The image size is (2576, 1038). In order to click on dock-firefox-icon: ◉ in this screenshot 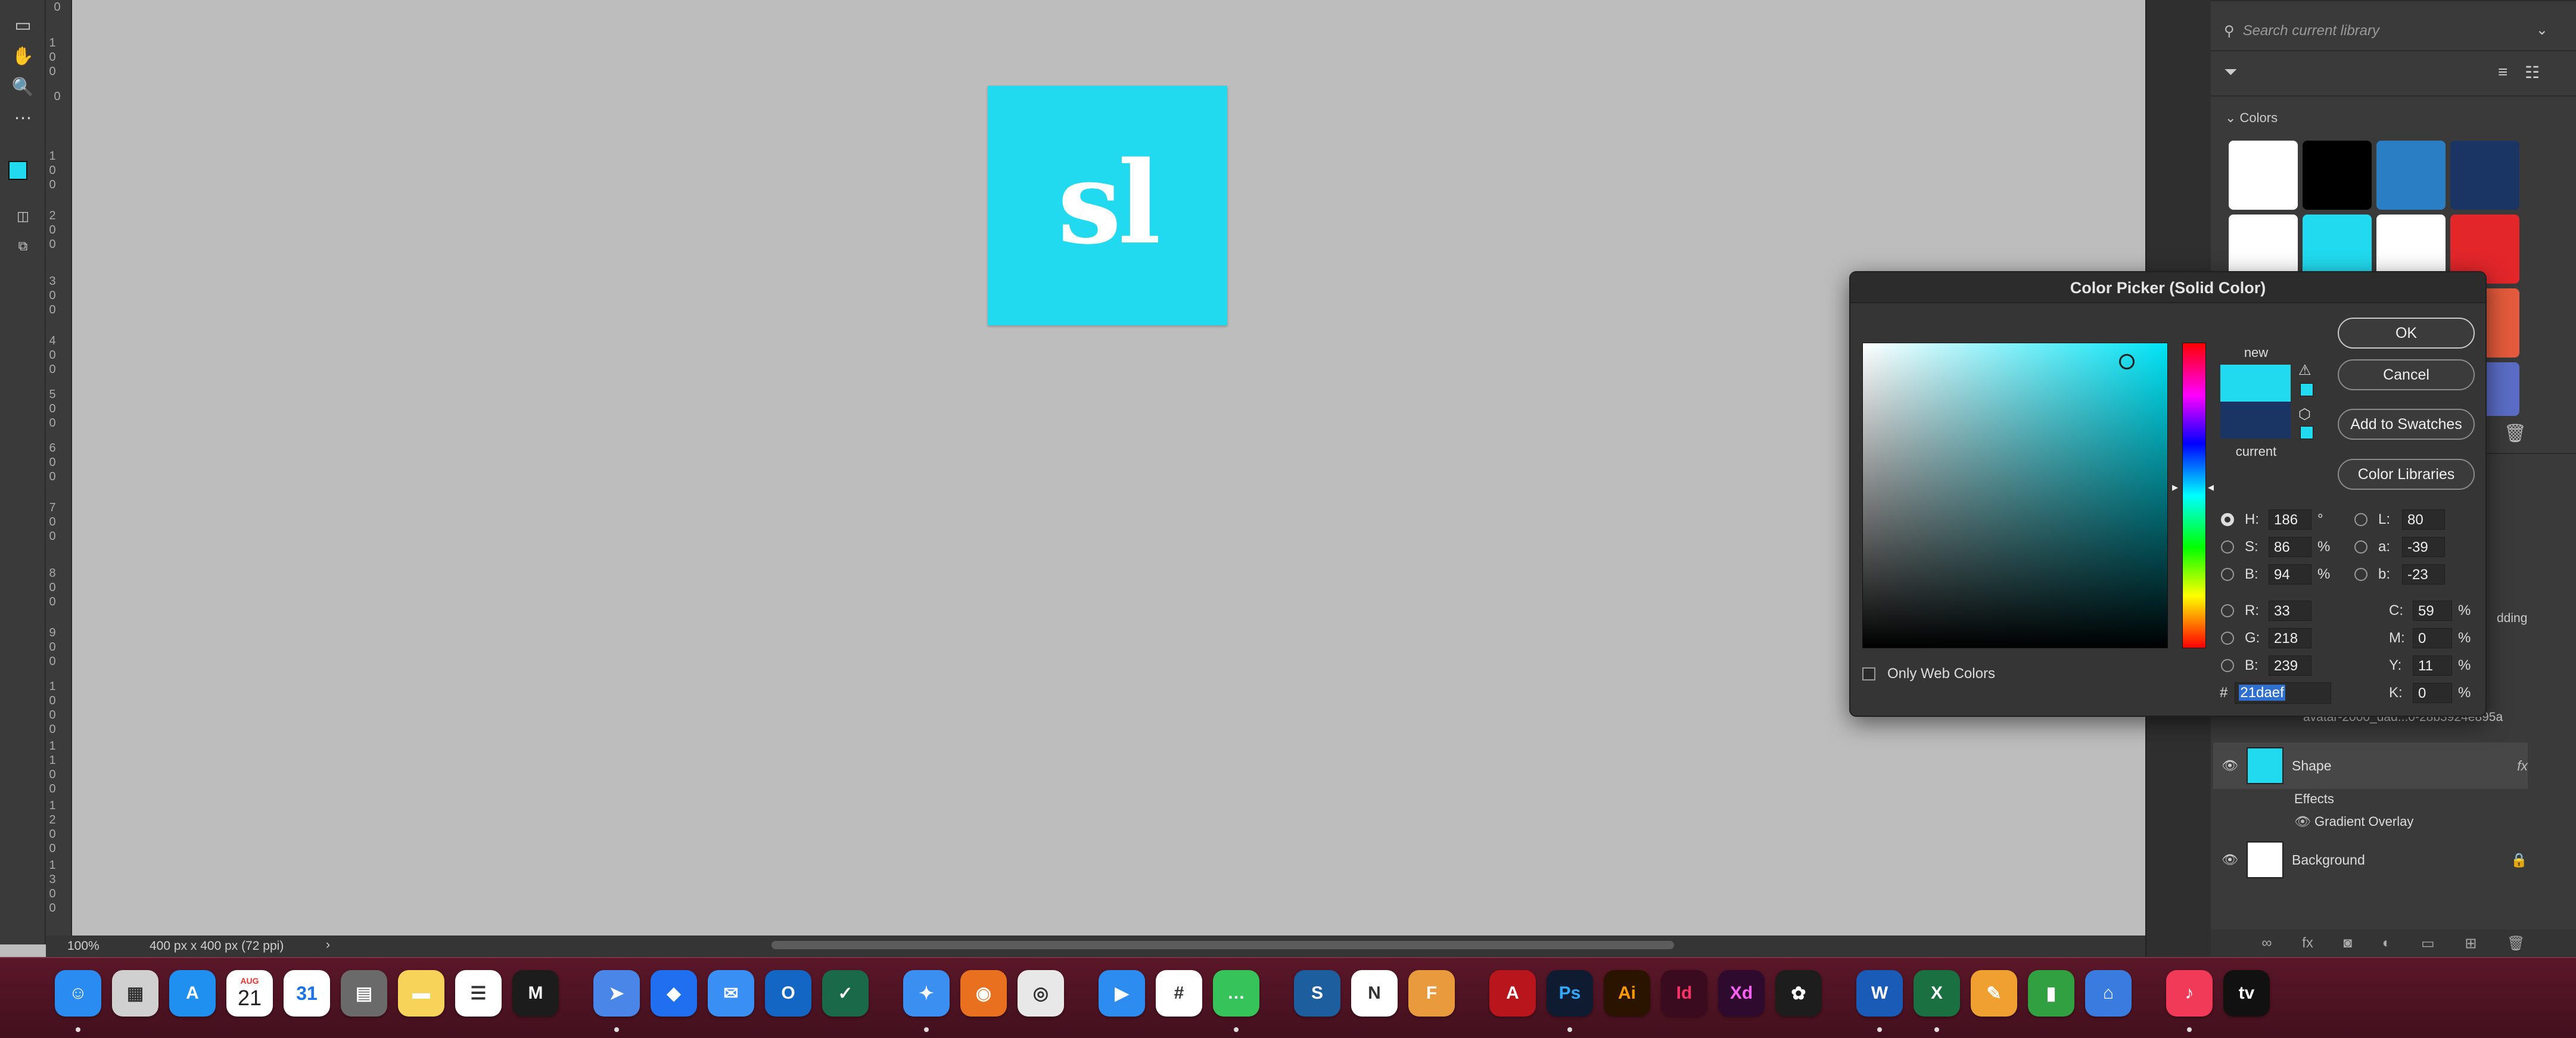, I will do `click(983, 993)`.